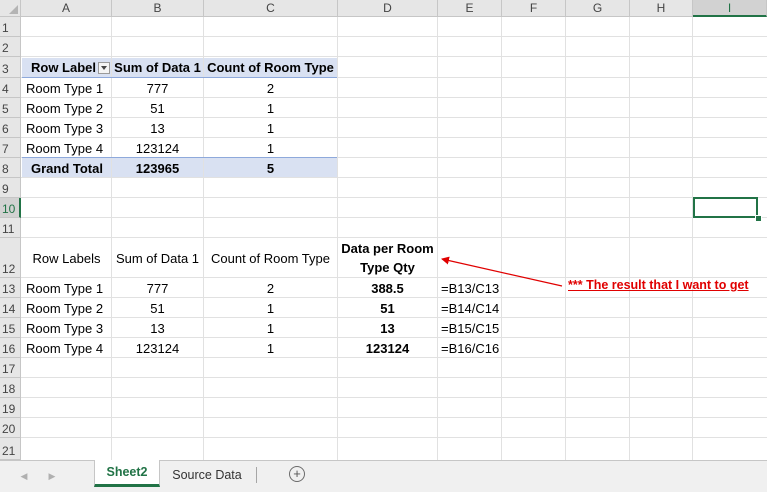  What do you see at coordinates (157, 108) in the screenshot?
I see `pivot-row-sum: 51` at bounding box center [157, 108].